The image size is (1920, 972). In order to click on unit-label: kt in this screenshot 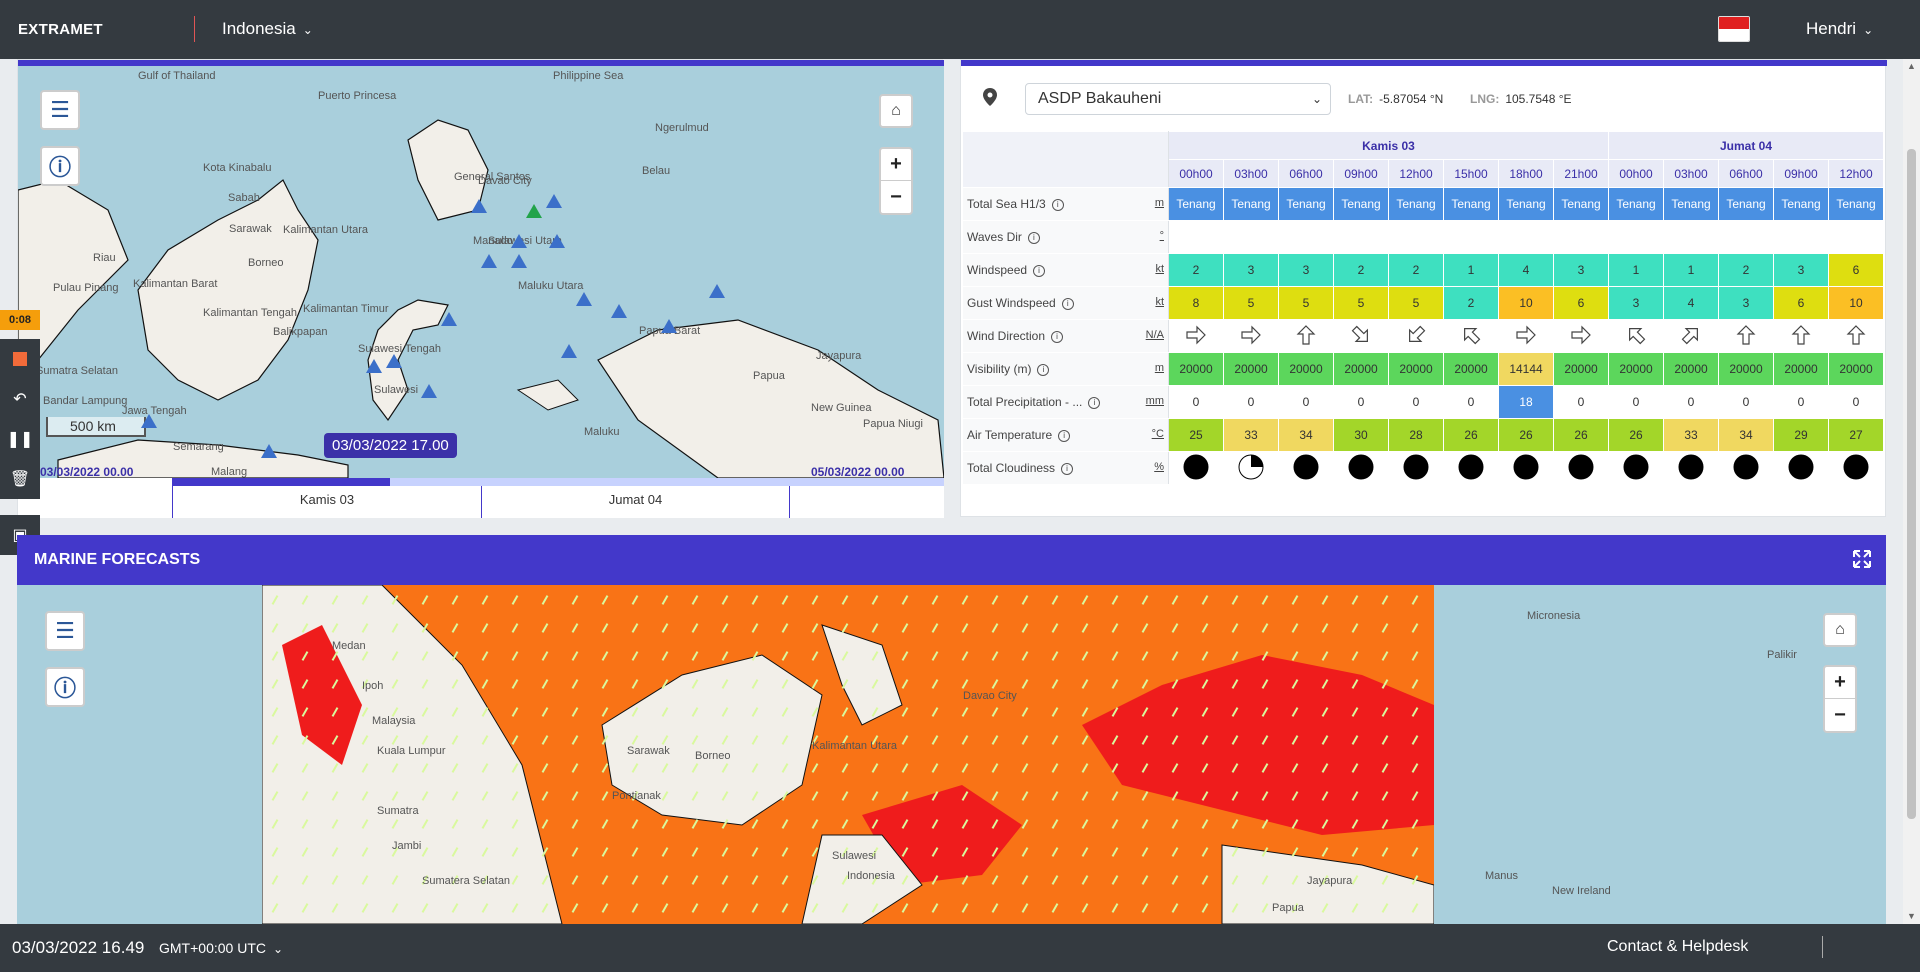, I will do `click(1159, 302)`.